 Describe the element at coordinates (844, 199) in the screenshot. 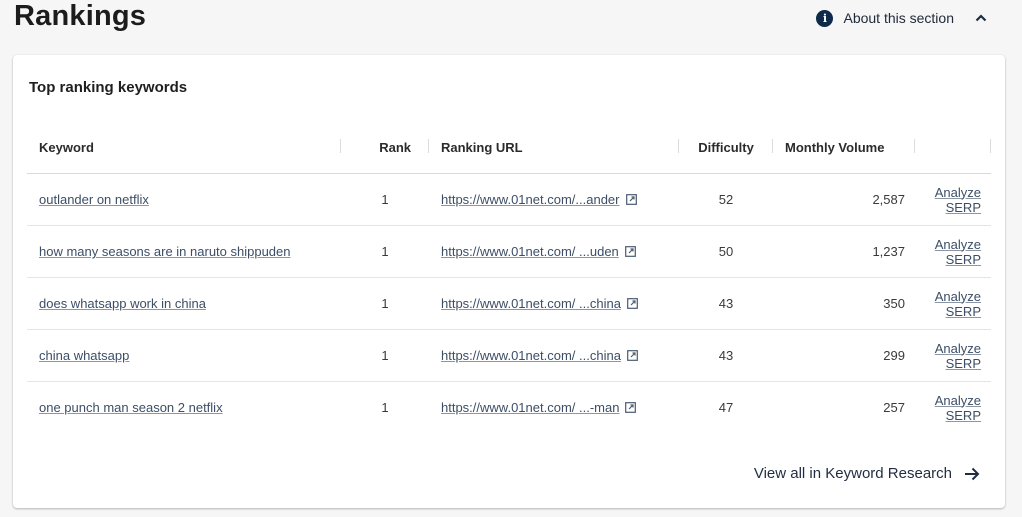

I see `monthly-volume-cell: 2,587` at that location.